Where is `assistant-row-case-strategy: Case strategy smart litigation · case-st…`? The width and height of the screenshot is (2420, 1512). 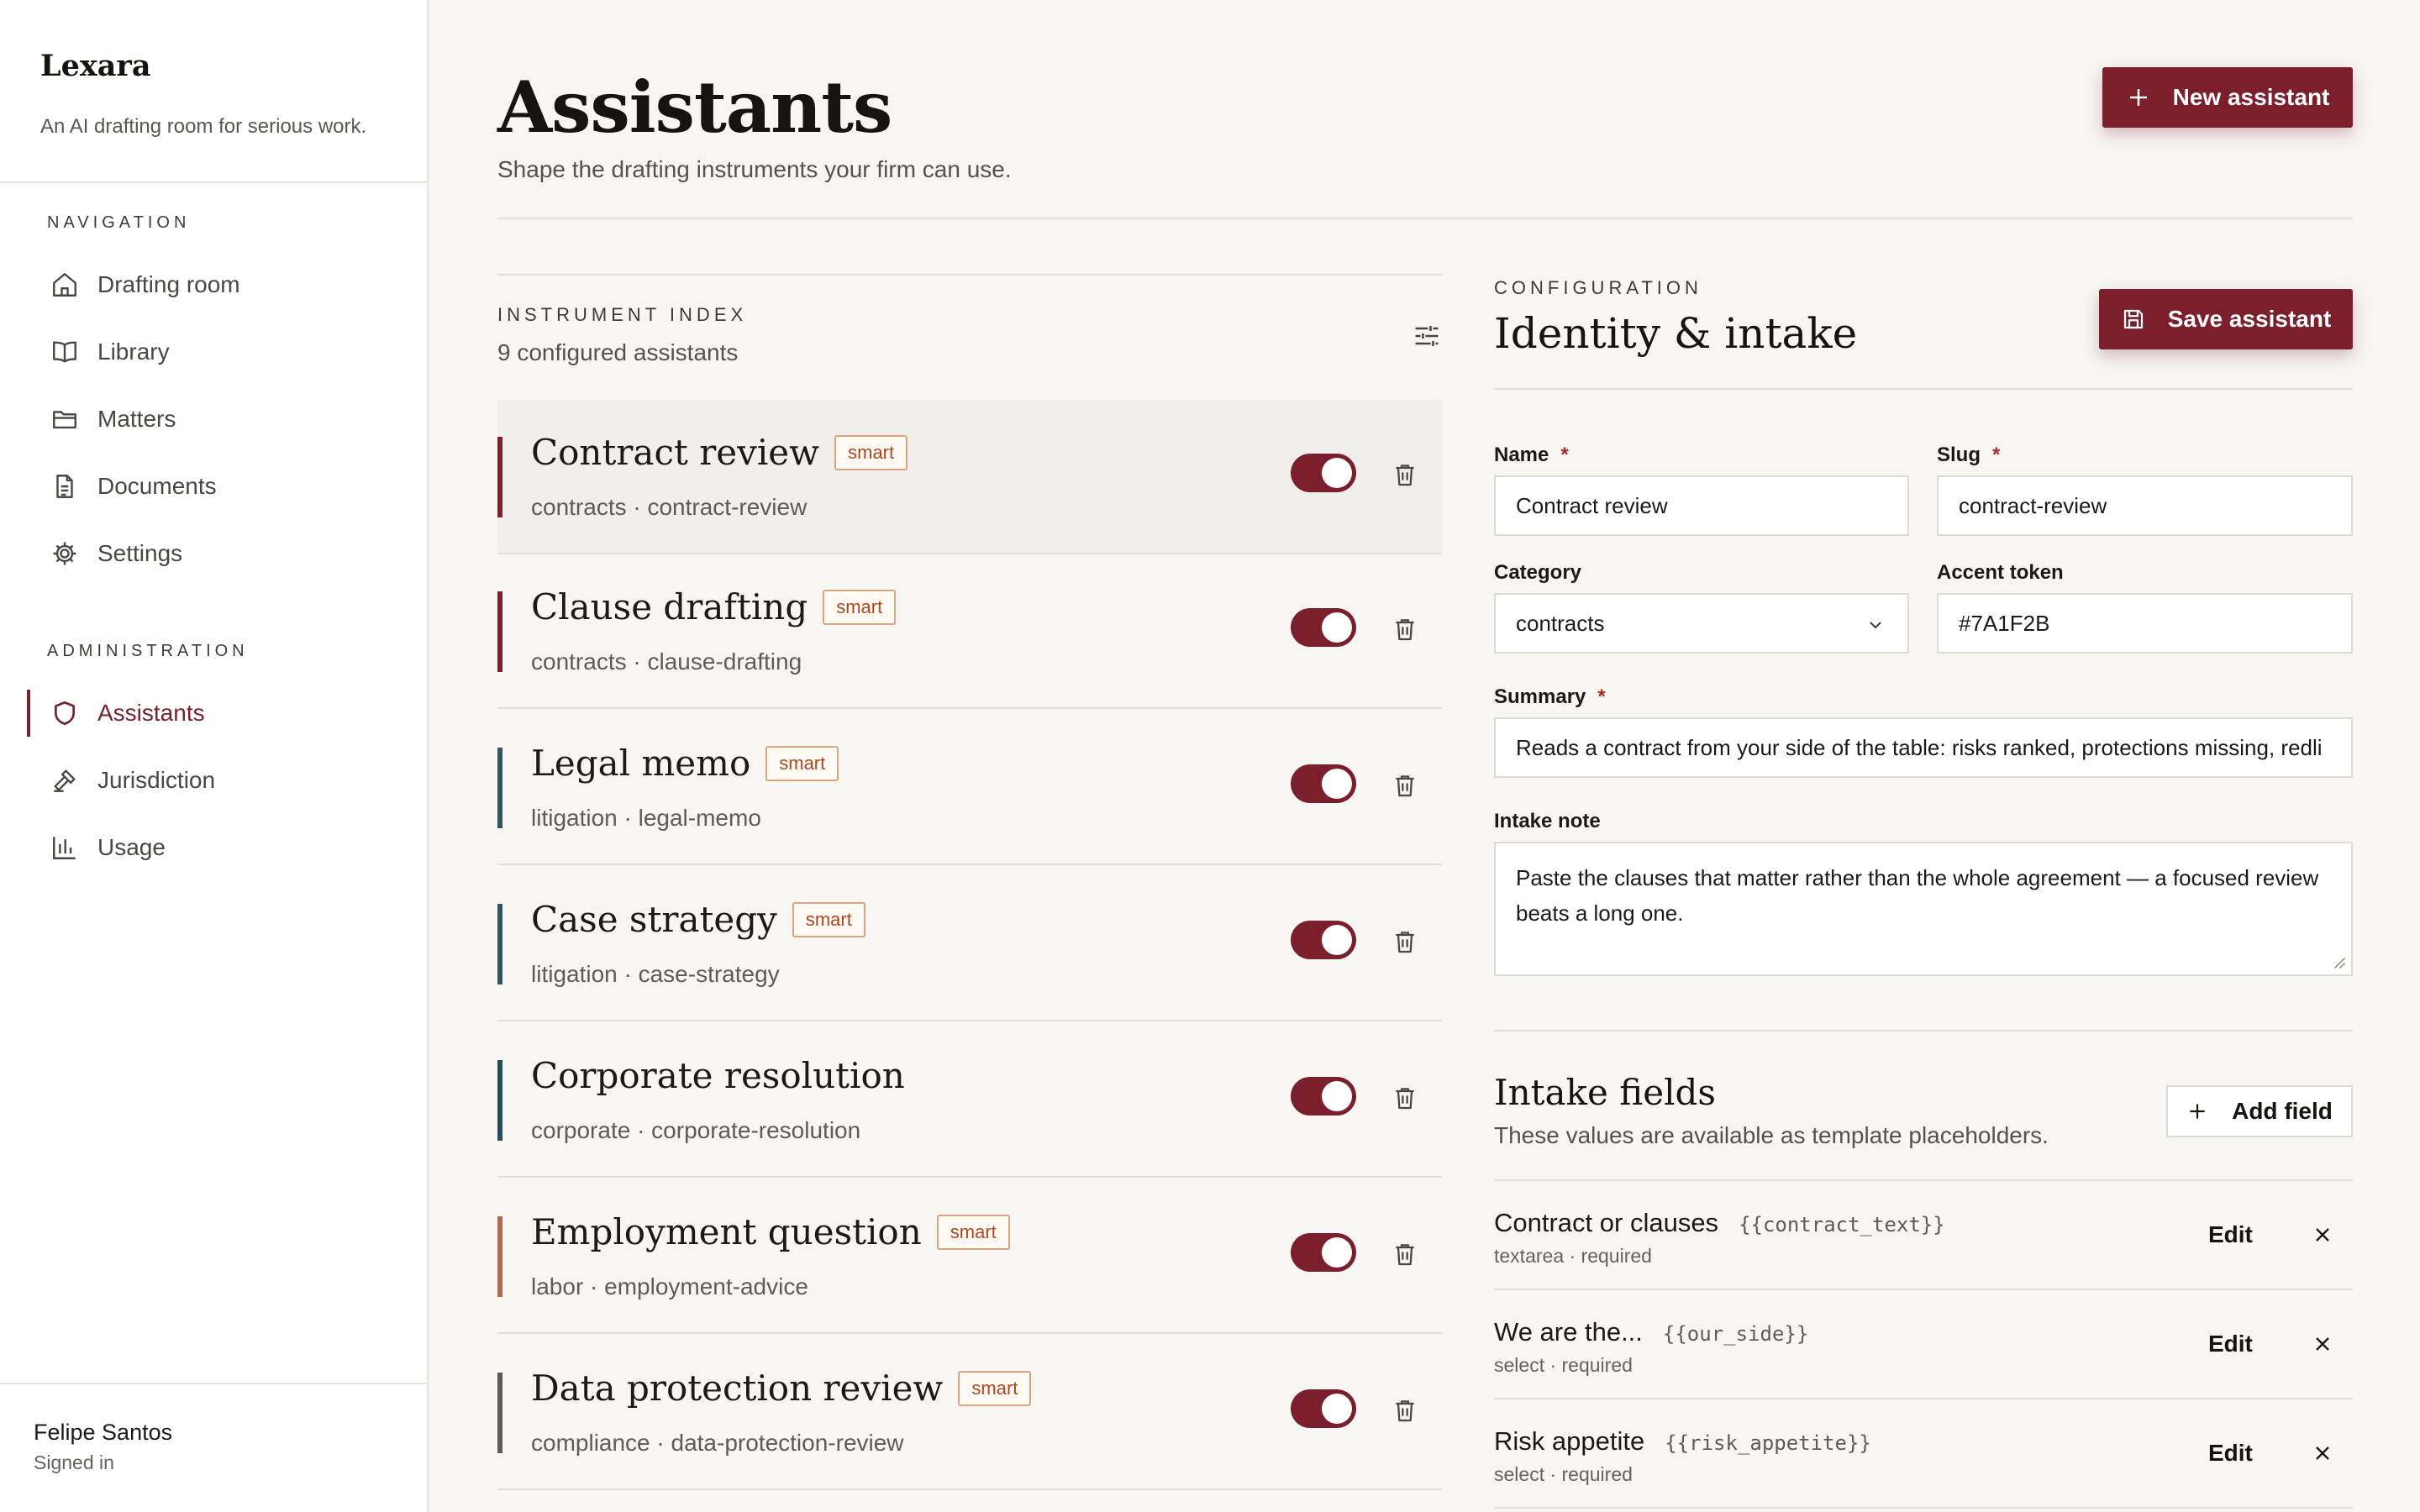 assistant-row-case-strategy: Case strategy smart litigation · case-st… is located at coordinates (969, 944).